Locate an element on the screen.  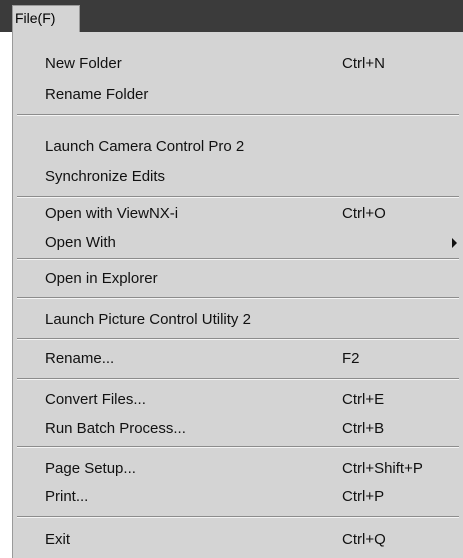
menu-item-label: New Folder is located at coordinates (83, 63).